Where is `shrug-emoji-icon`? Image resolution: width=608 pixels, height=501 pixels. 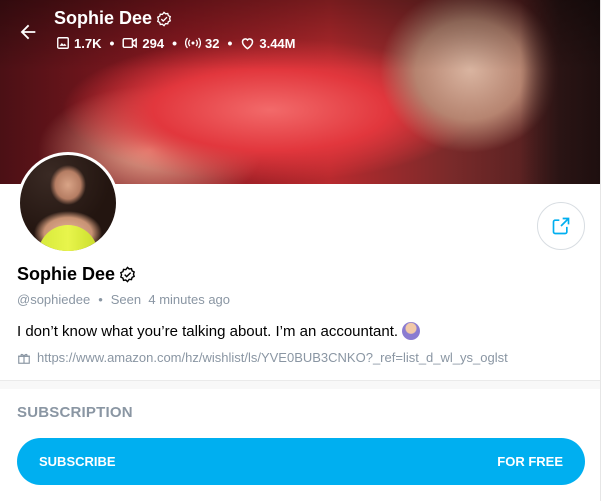
shrug-emoji-icon is located at coordinates (411, 331).